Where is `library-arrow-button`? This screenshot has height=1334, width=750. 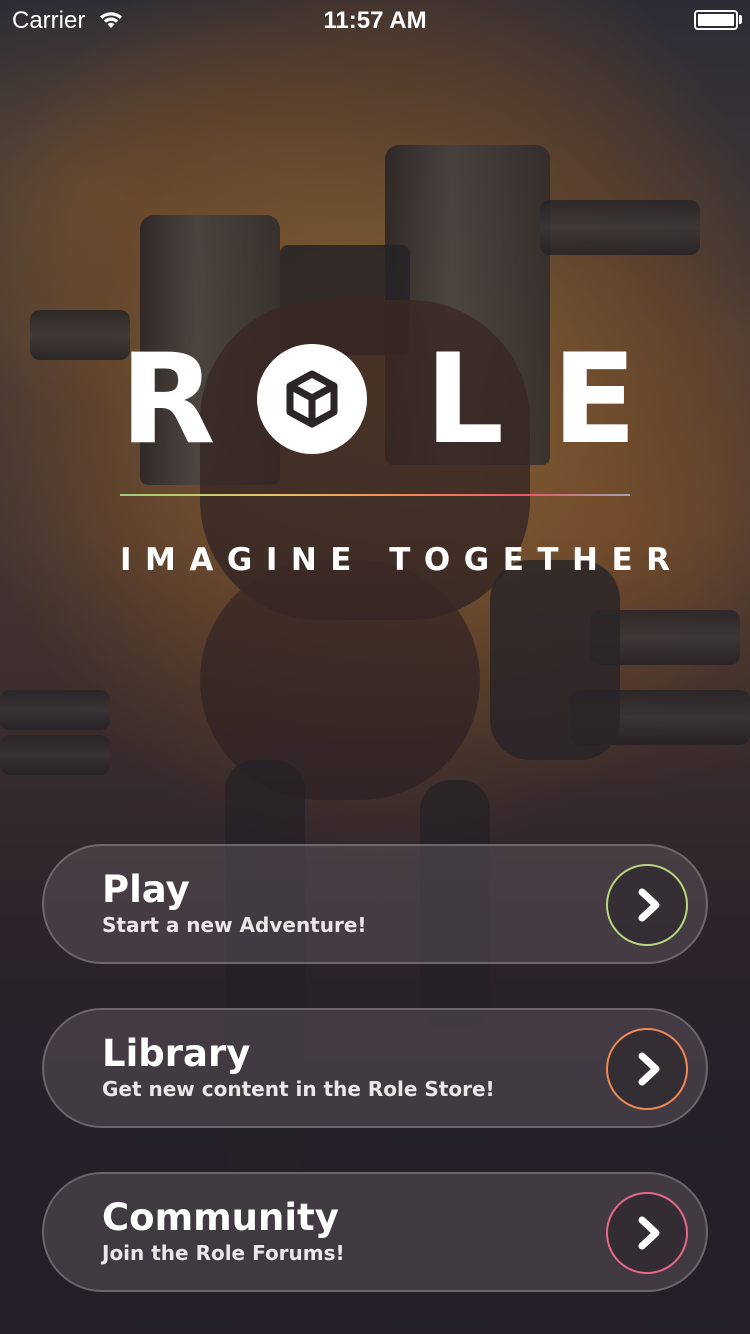 library-arrow-button is located at coordinates (647, 1069).